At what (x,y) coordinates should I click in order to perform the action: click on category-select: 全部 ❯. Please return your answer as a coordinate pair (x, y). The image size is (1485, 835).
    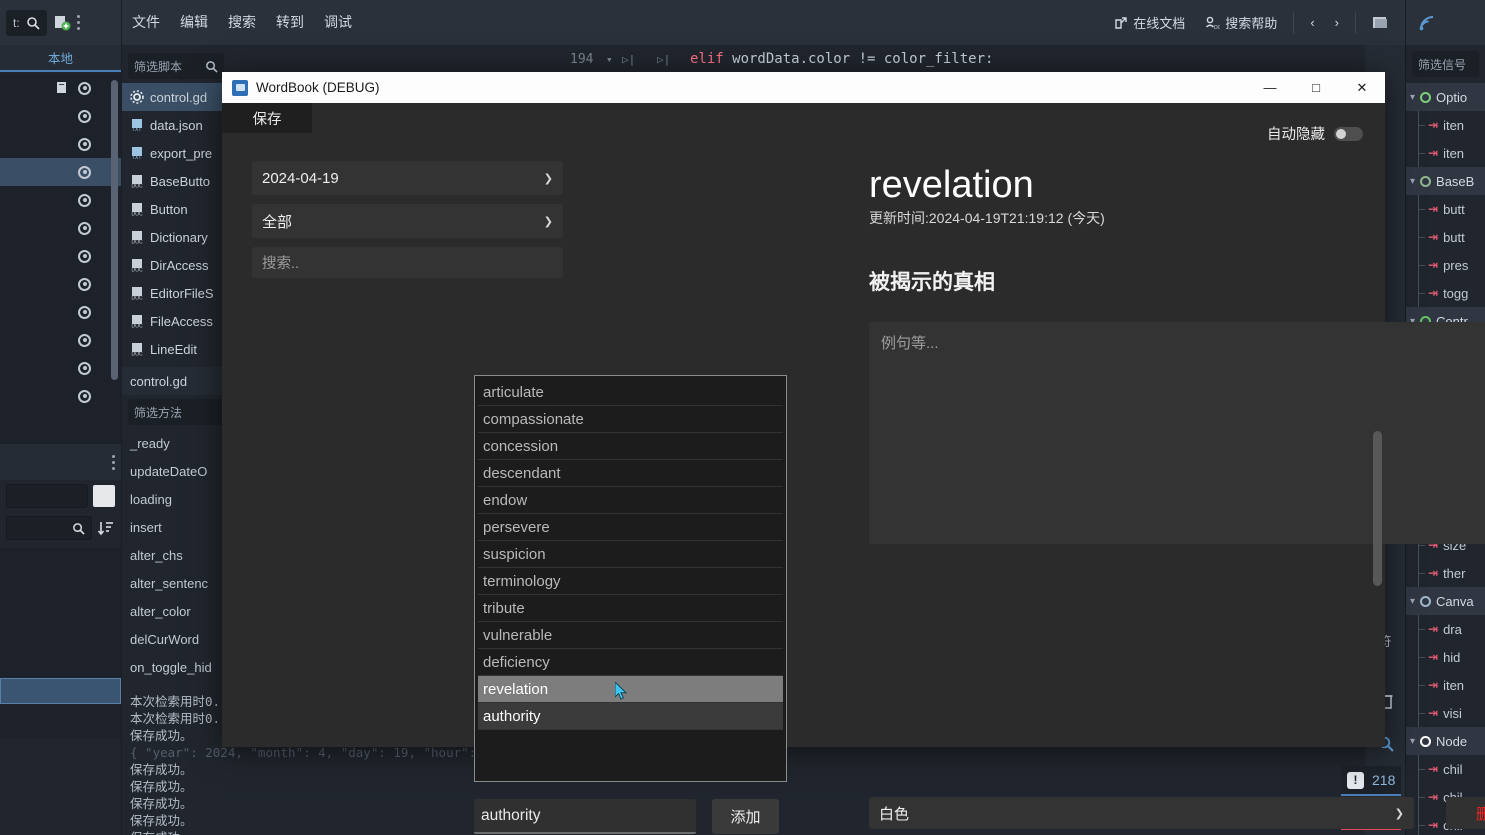
    Looking at the image, I should click on (407, 221).